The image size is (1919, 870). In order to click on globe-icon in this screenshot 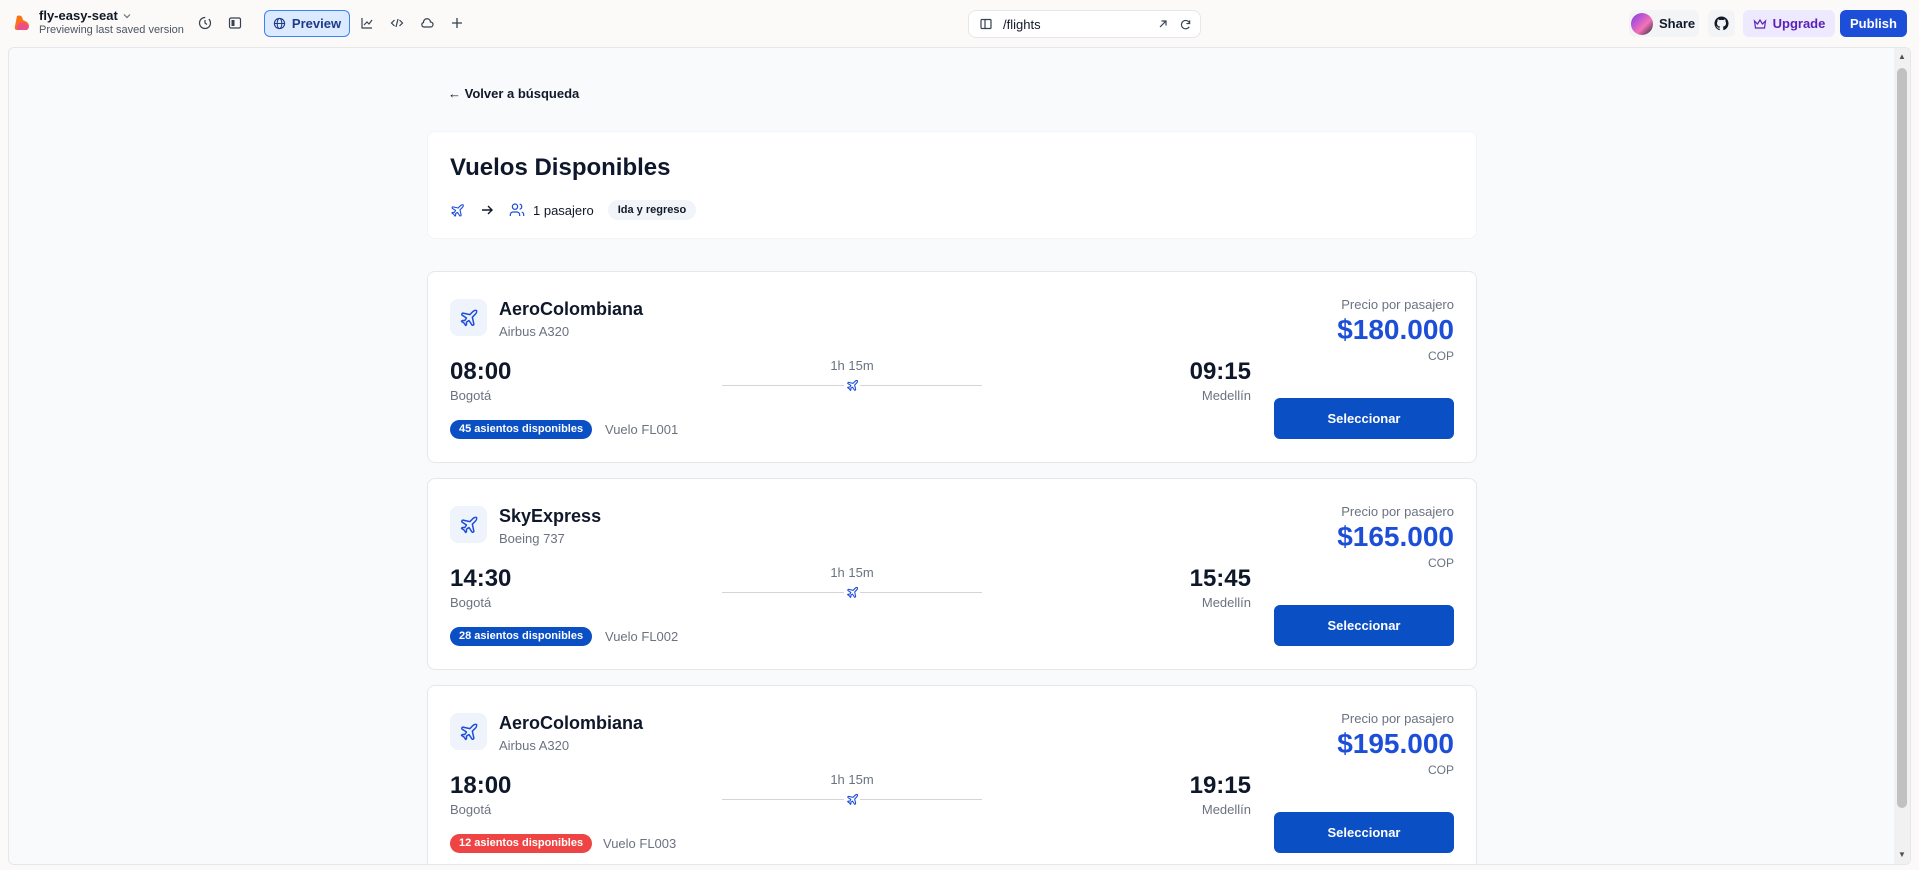, I will do `click(279, 23)`.